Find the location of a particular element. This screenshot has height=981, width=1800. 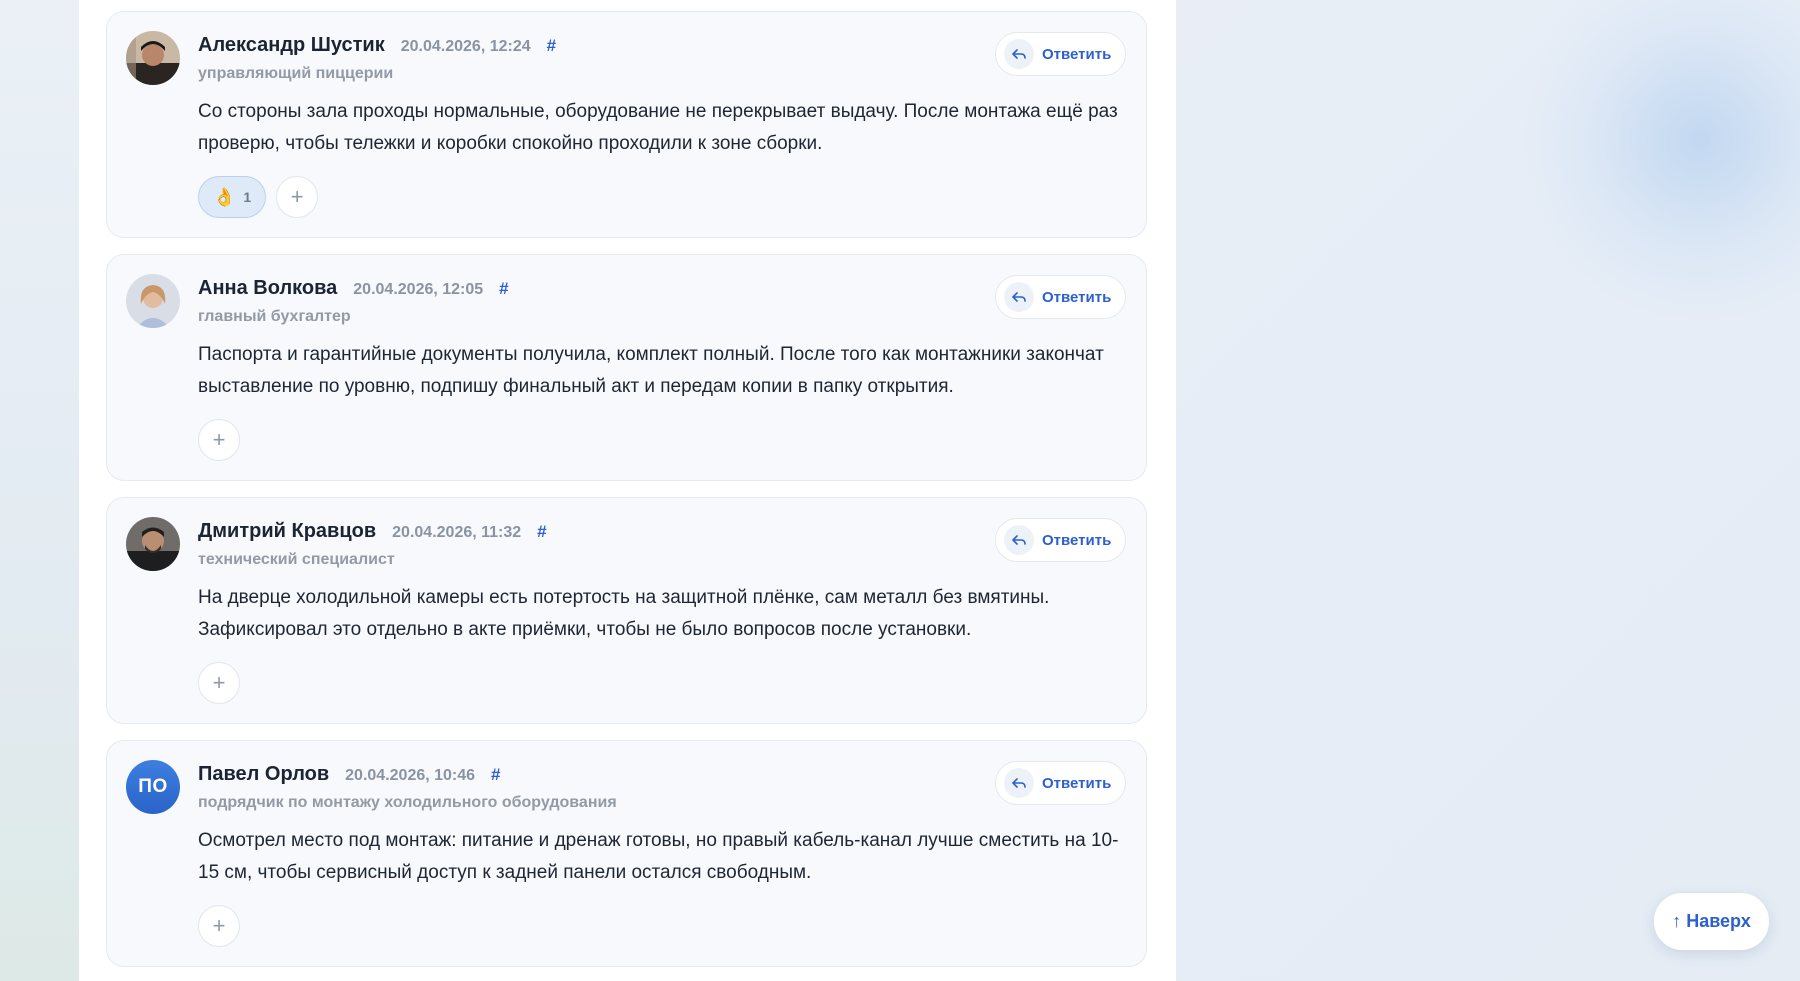

author-role: управляющий пиццерии is located at coordinates (296, 73).